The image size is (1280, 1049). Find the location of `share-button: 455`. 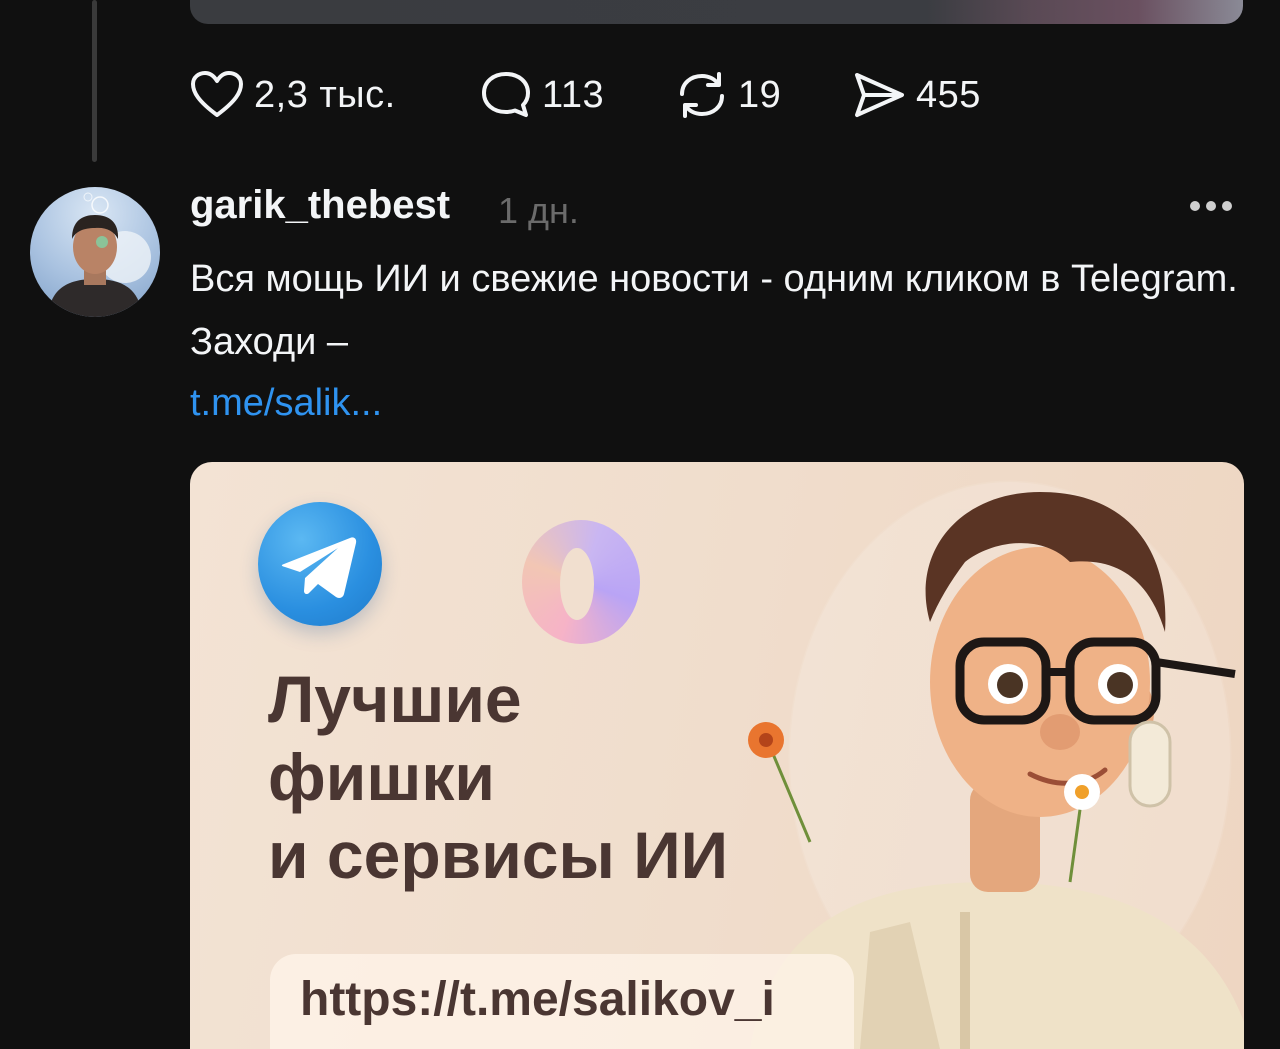

share-button: 455 is located at coordinates (916, 95).